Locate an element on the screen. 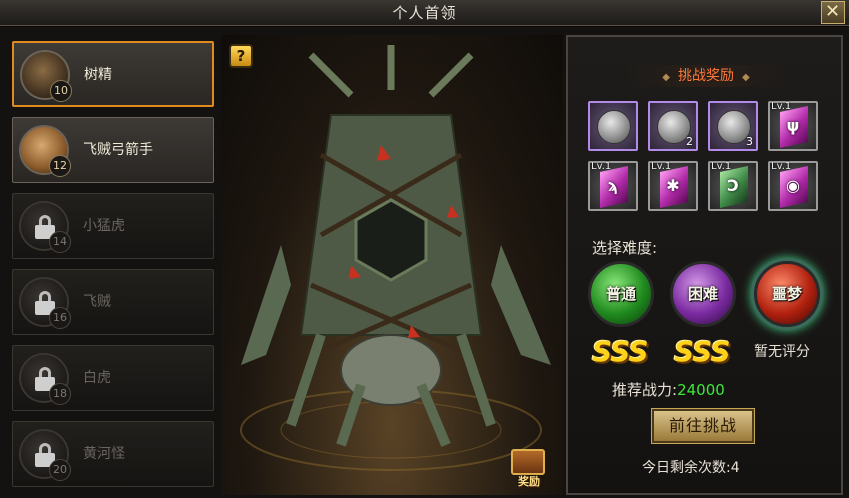  item-count: 3 is located at coordinates (749, 141).